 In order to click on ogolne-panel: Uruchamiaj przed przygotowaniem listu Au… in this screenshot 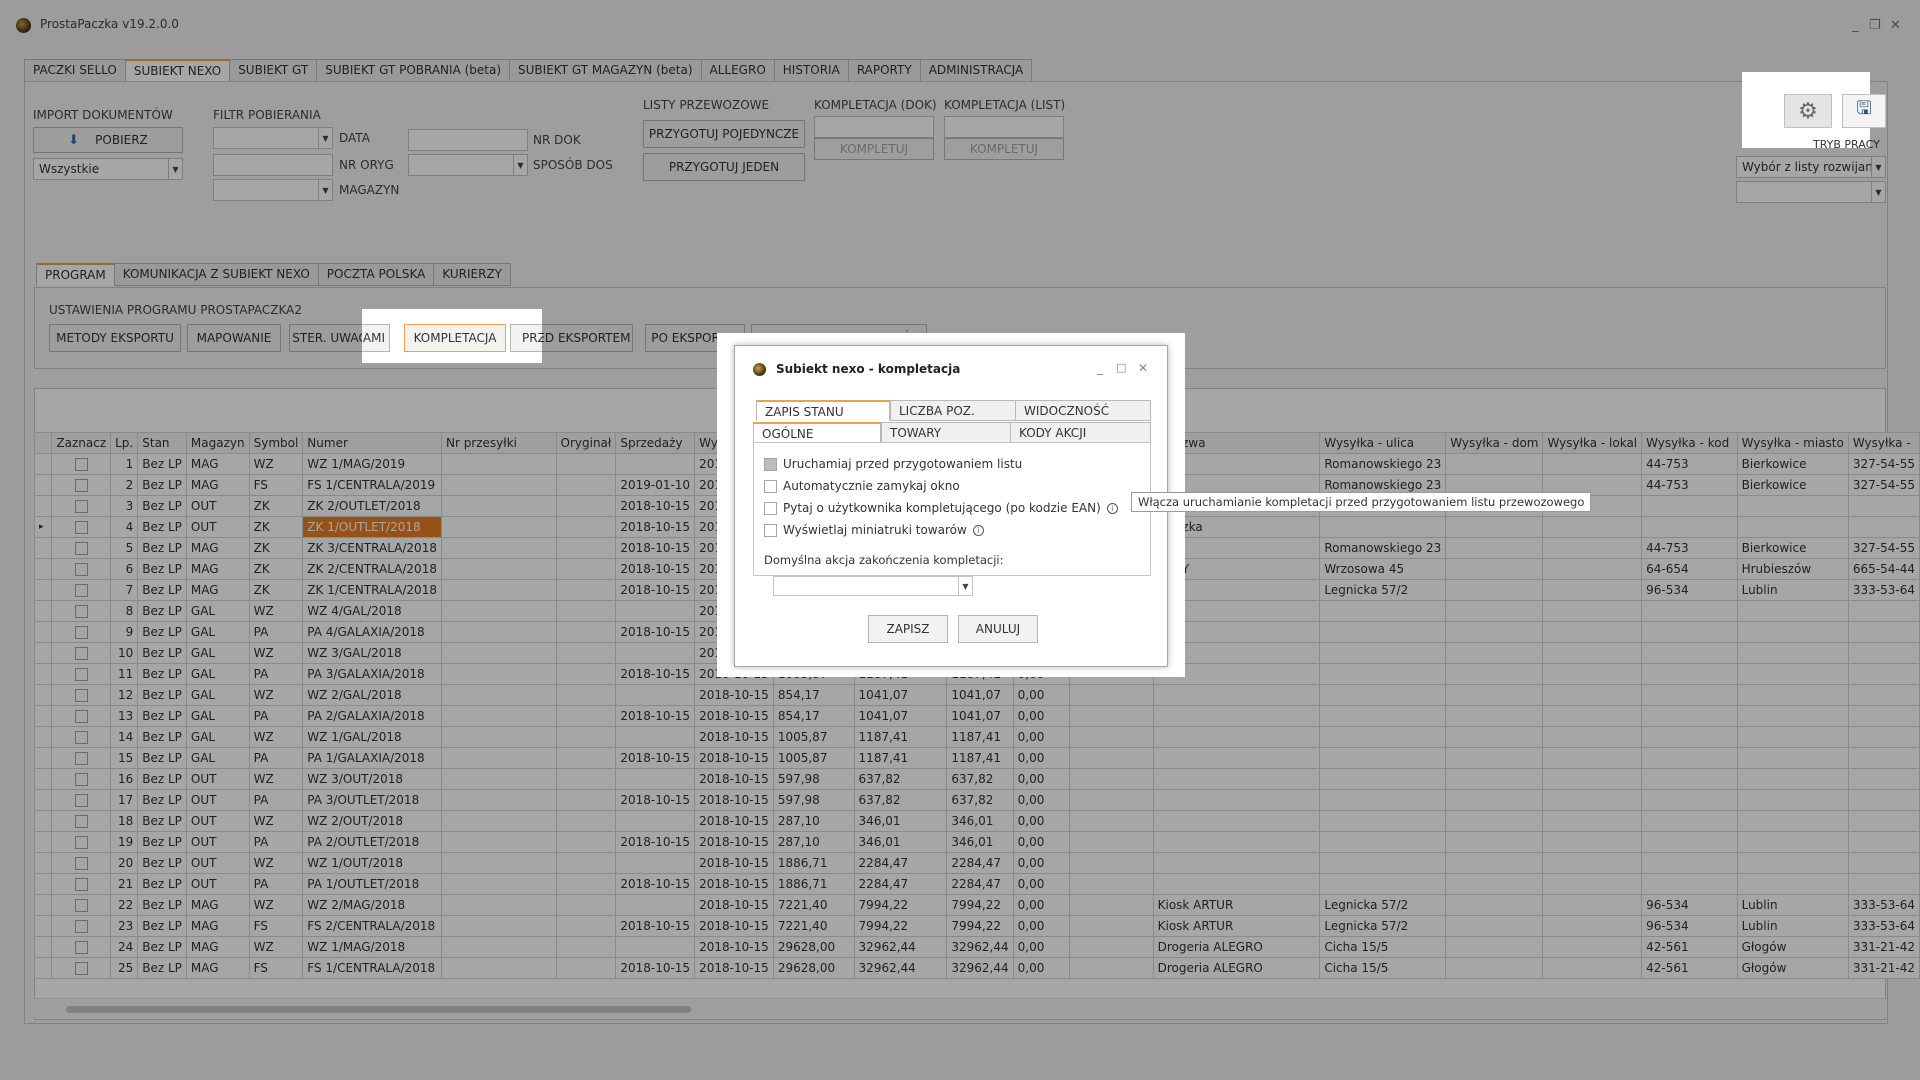, I will do `click(952, 509)`.